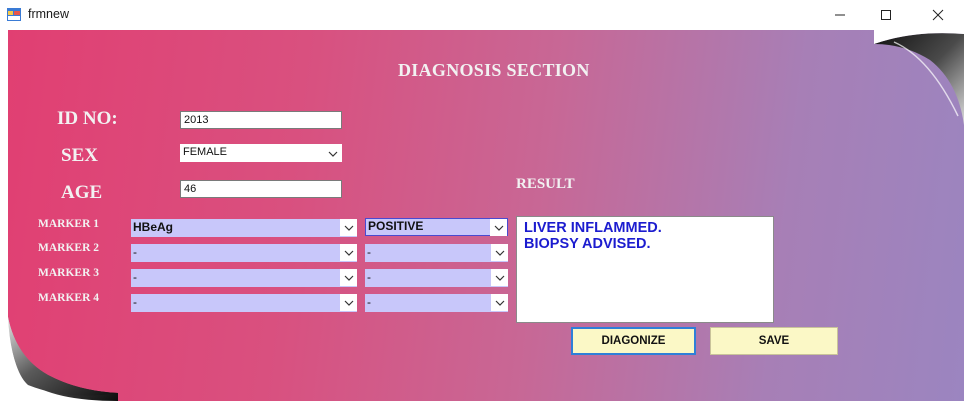 The width and height of the screenshot is (973, 401). Describe the element at coordinates (633, 341) in the screenshot. I see `diagnose-button: DIAGONIZE` at that location.